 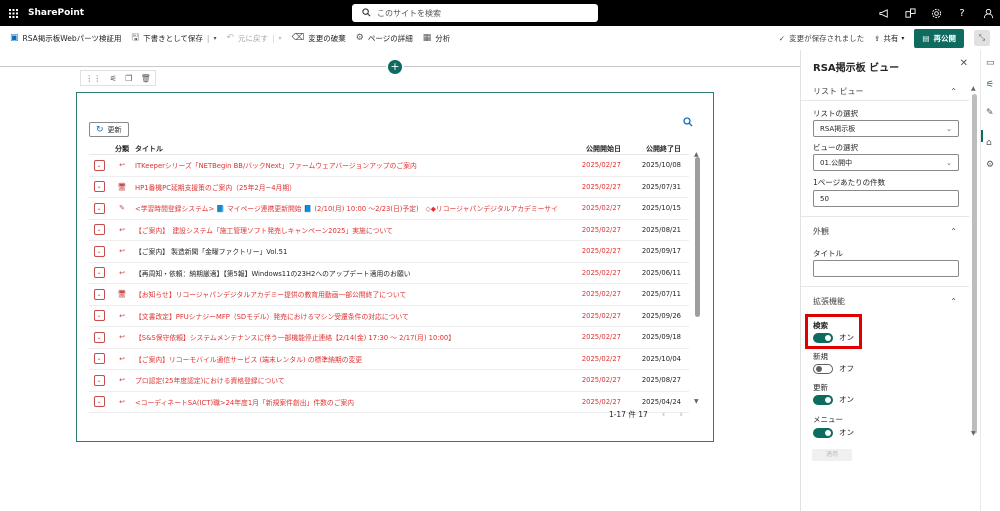 I want to click on row-title: 【ご案内】 製造新聞「金曜ファクトリー」Vol.51, so click(x=347, y=251).